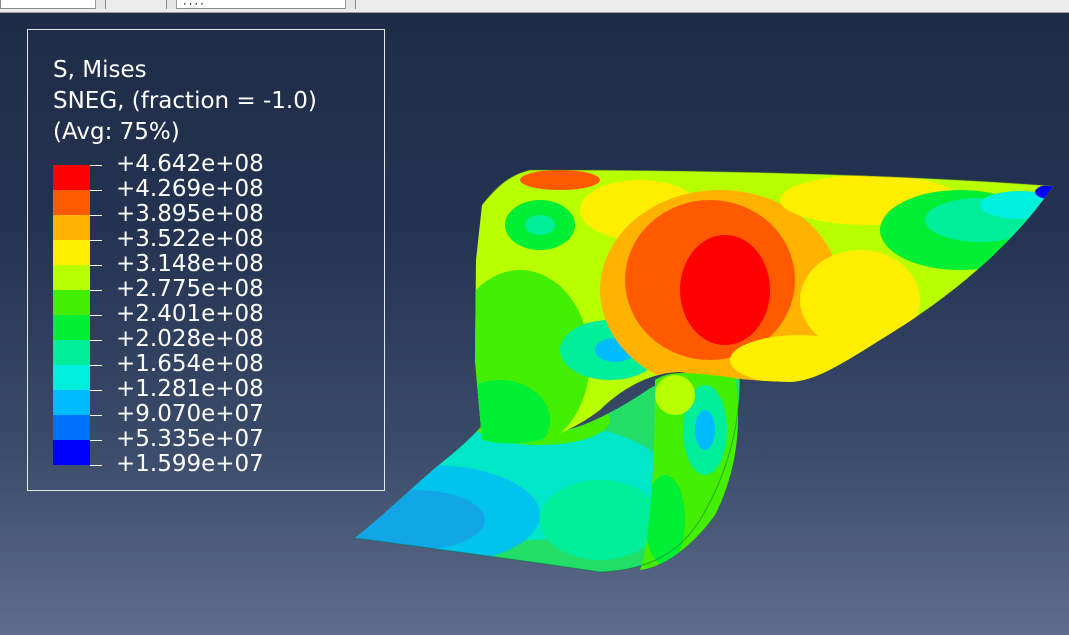  I want to click on legend-value: +1.281e+08, so click(190, 389).